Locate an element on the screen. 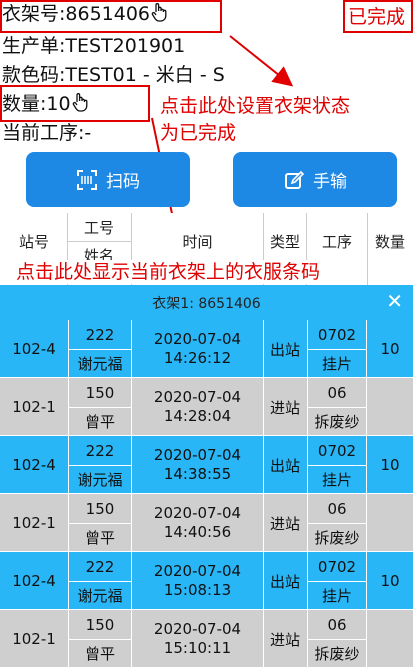 The image size is (413, 667). table-row: 102-1 150 曾平 2020-07-04 14:28:04 进站 06 拆废纱 is located at coordinates (206, 407).